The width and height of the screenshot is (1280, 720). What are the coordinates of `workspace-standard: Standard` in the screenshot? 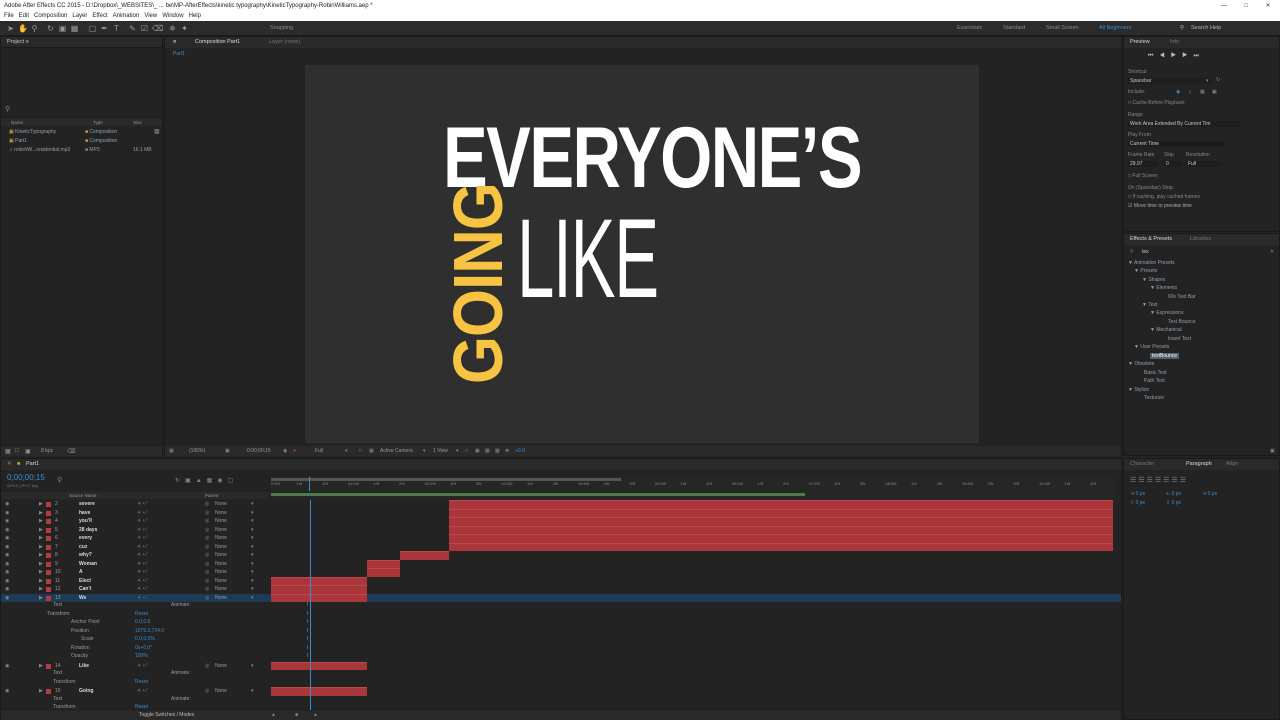 It's located at (1014, 28).